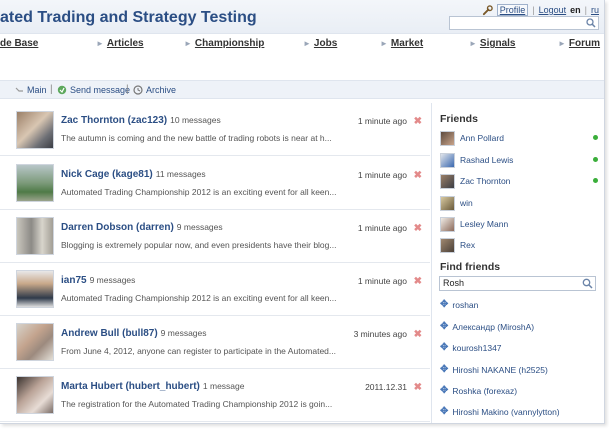 The height and width of the screenshot is (429, 609). I want to click on nav-label: Articles, so click(125, 43).